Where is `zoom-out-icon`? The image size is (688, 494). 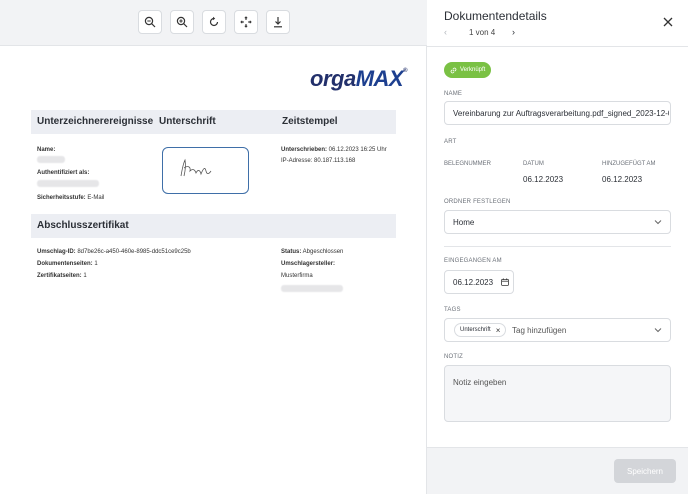
zoom-out-icon is located at coordinates (150, 22).